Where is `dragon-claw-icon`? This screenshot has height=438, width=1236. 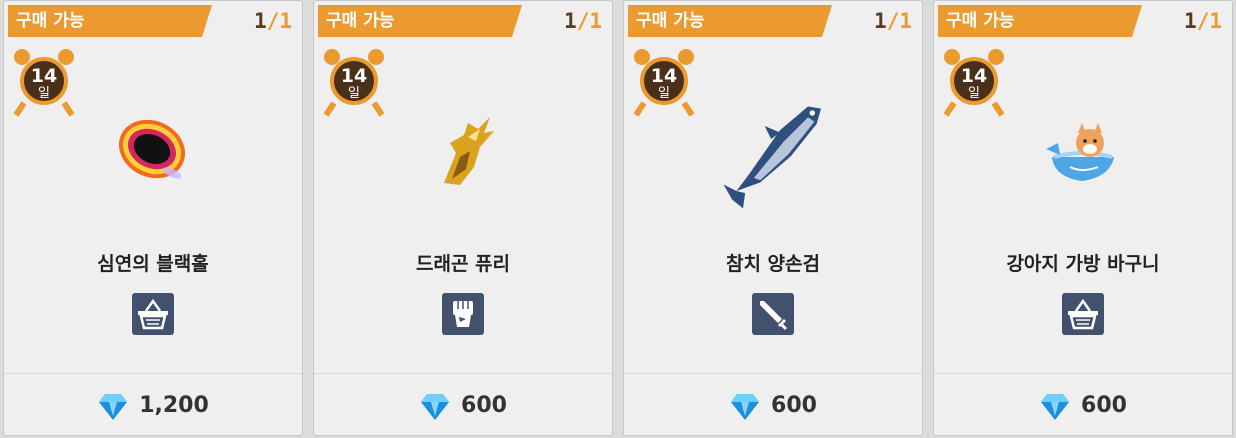
dragon-claw-icon is located at coordinates (469, 151).